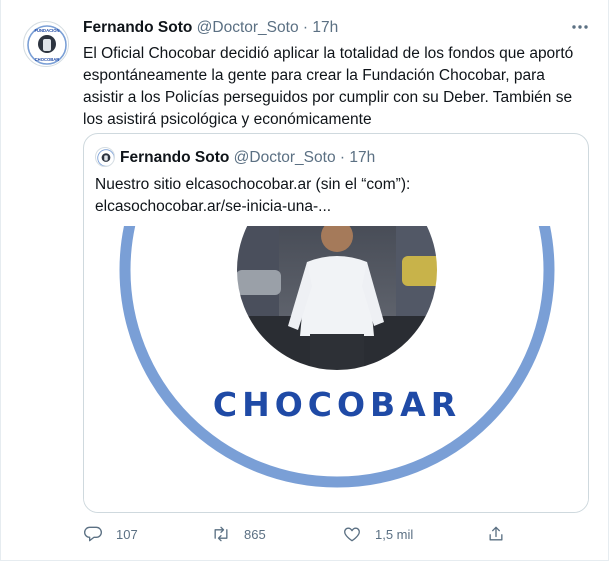 This screenshot has height=561, width=609. I want to click on svg-text: CHOCOBAR, so click(47, 59).